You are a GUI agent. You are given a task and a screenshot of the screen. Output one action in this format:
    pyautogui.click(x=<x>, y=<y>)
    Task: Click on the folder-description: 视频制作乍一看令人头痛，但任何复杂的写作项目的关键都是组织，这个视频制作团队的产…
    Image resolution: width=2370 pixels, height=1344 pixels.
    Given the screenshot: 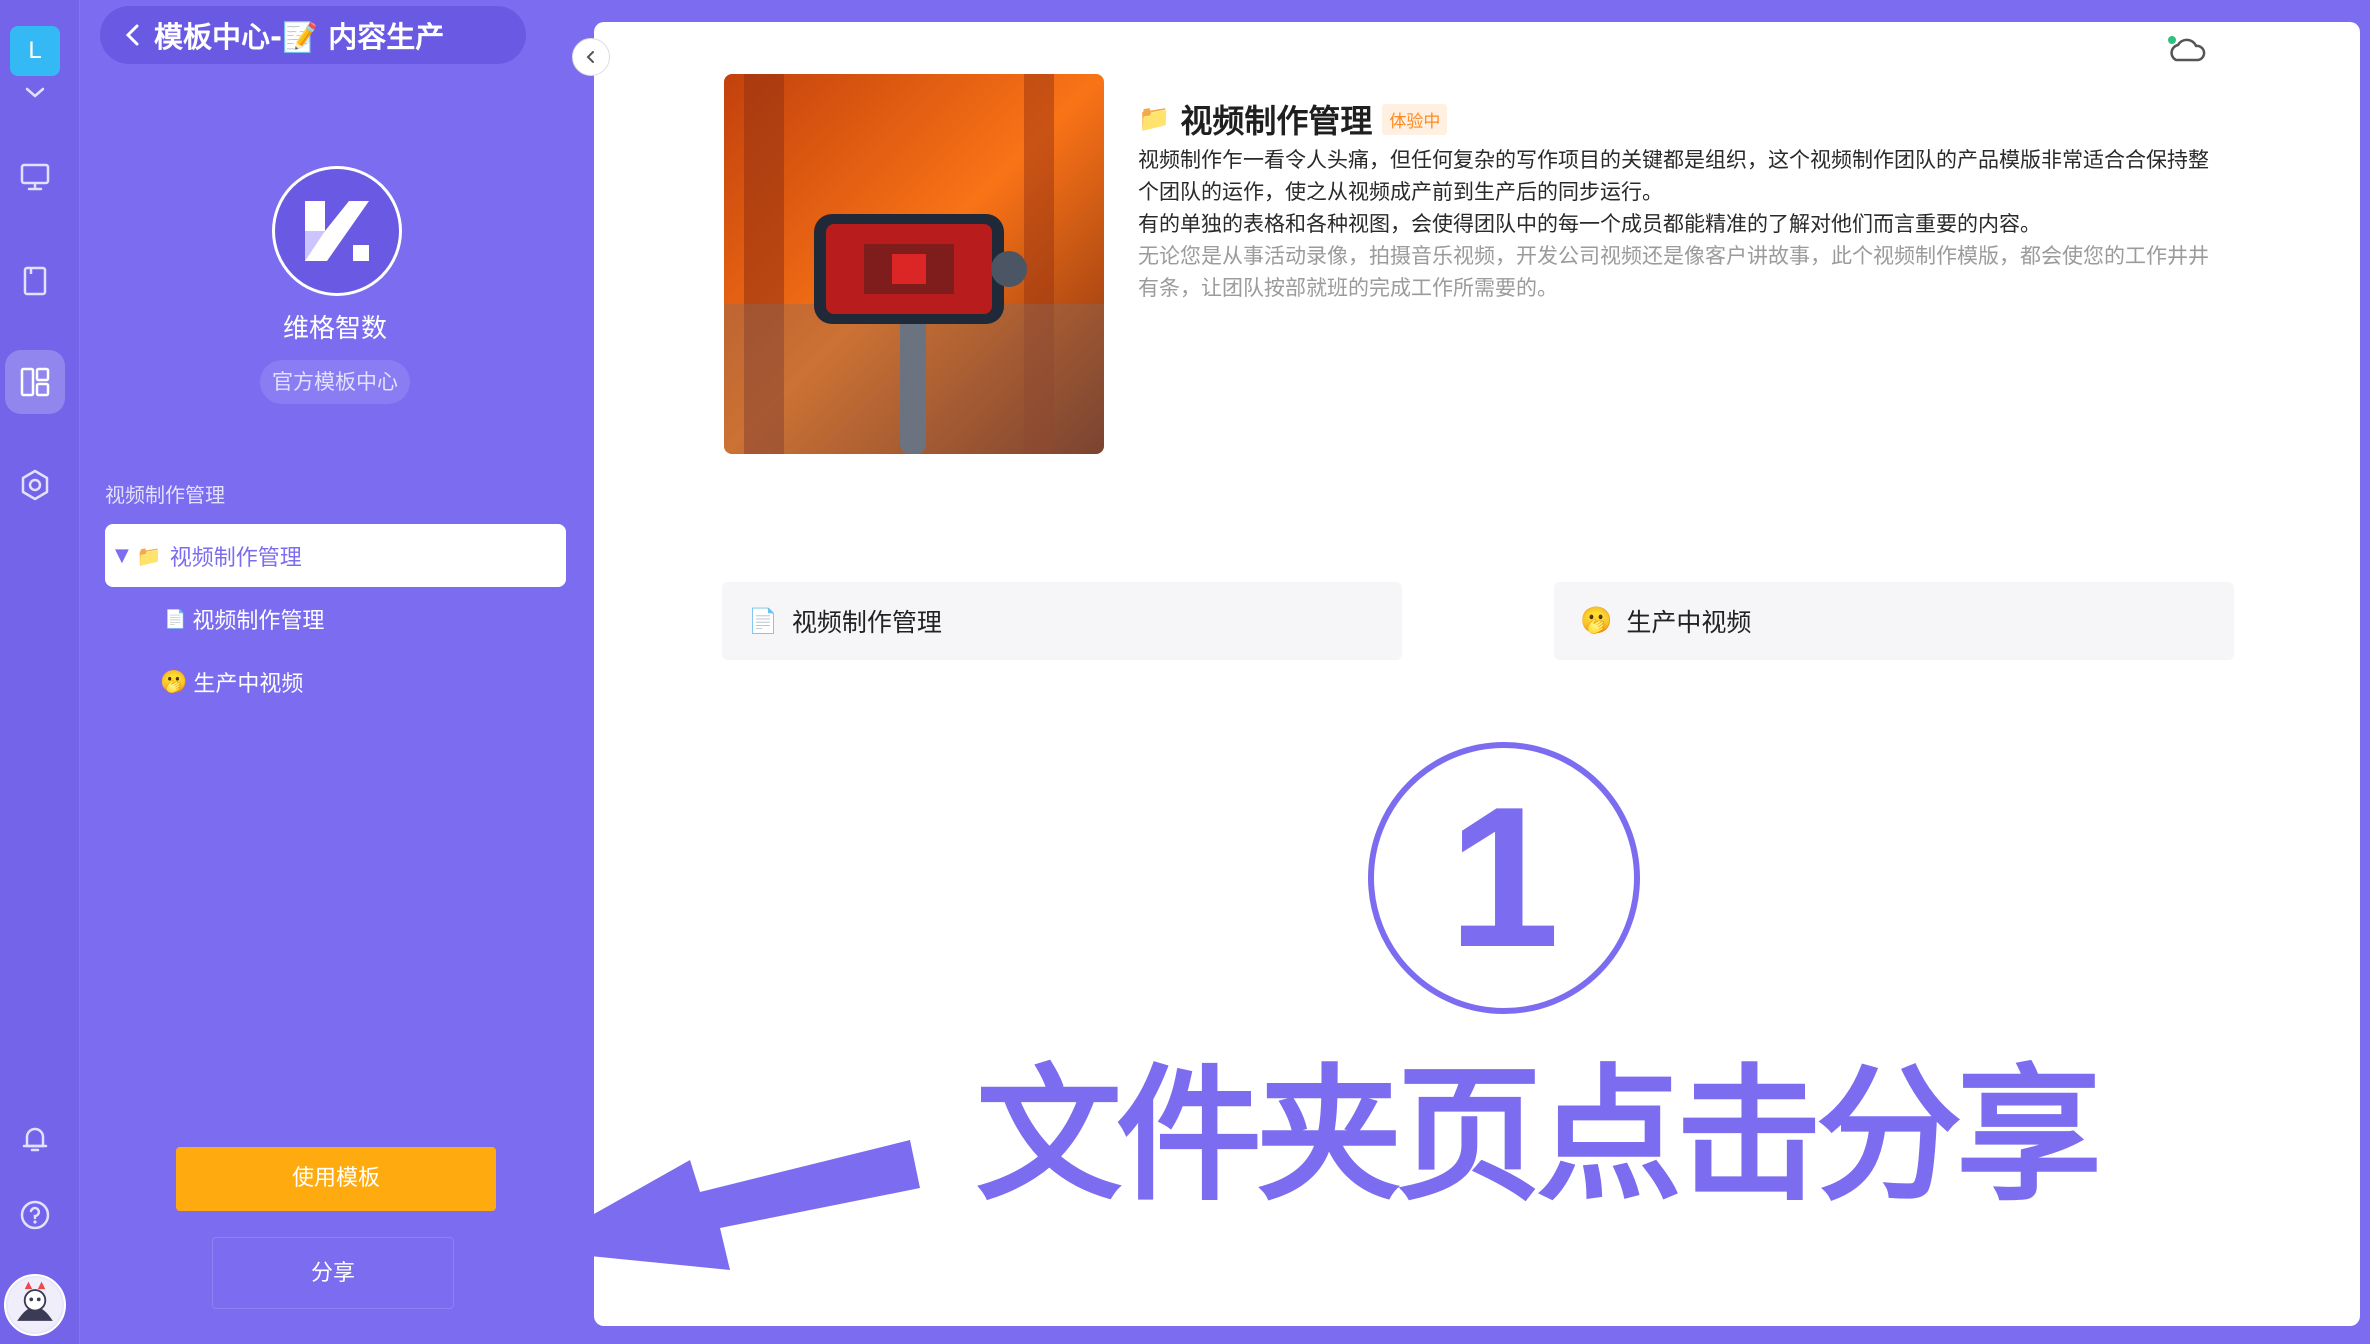 What is the action you would take?
    pyautogui.click(x=1678, y=224)
    